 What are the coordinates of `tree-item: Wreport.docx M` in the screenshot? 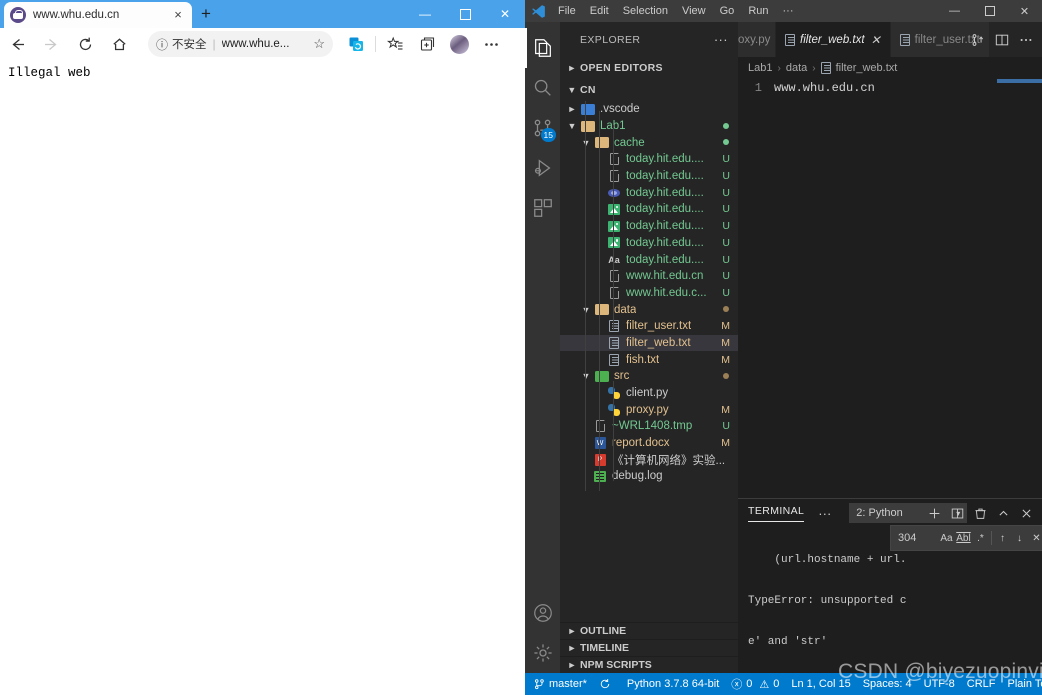 It's located at (649, 443).